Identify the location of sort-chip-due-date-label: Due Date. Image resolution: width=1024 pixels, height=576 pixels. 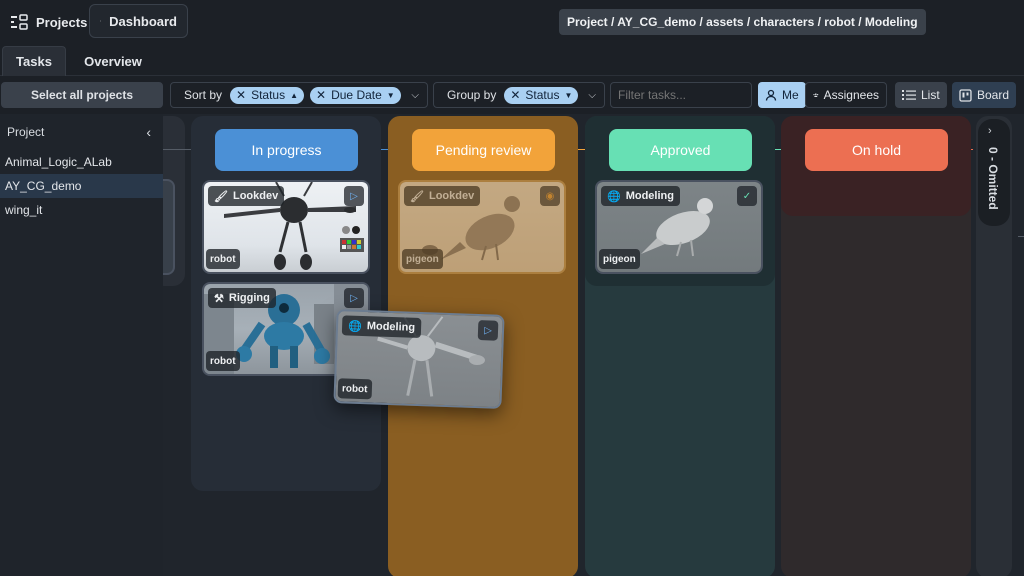
(356, 95).